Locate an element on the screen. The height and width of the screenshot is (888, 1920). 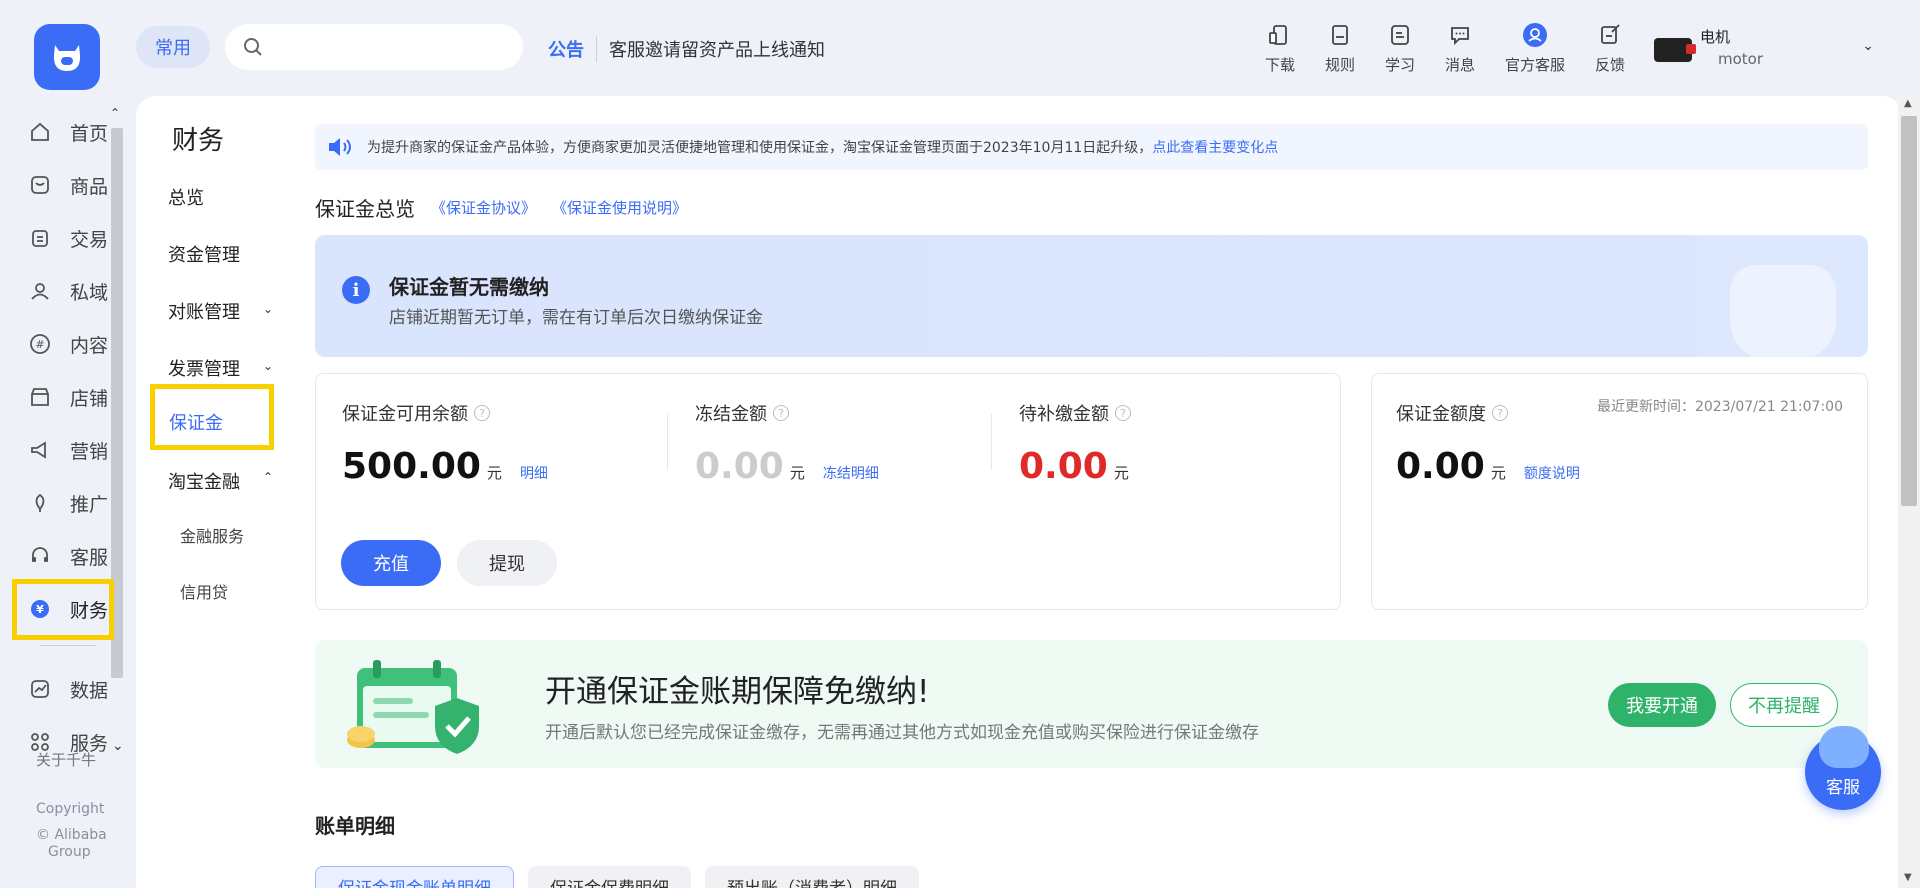
message-icon is located at coordinates (1460, 35).